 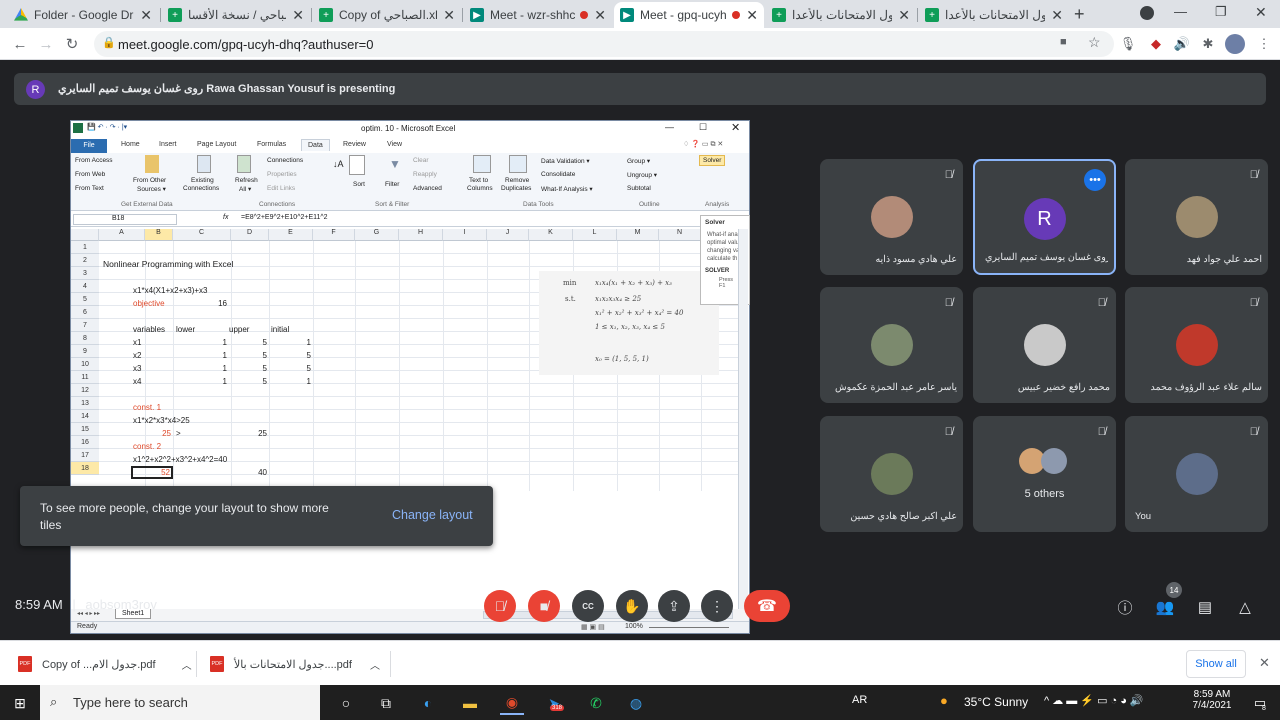 I want to click on cell-const2-label: const. 2, so click(x=147, y=446).